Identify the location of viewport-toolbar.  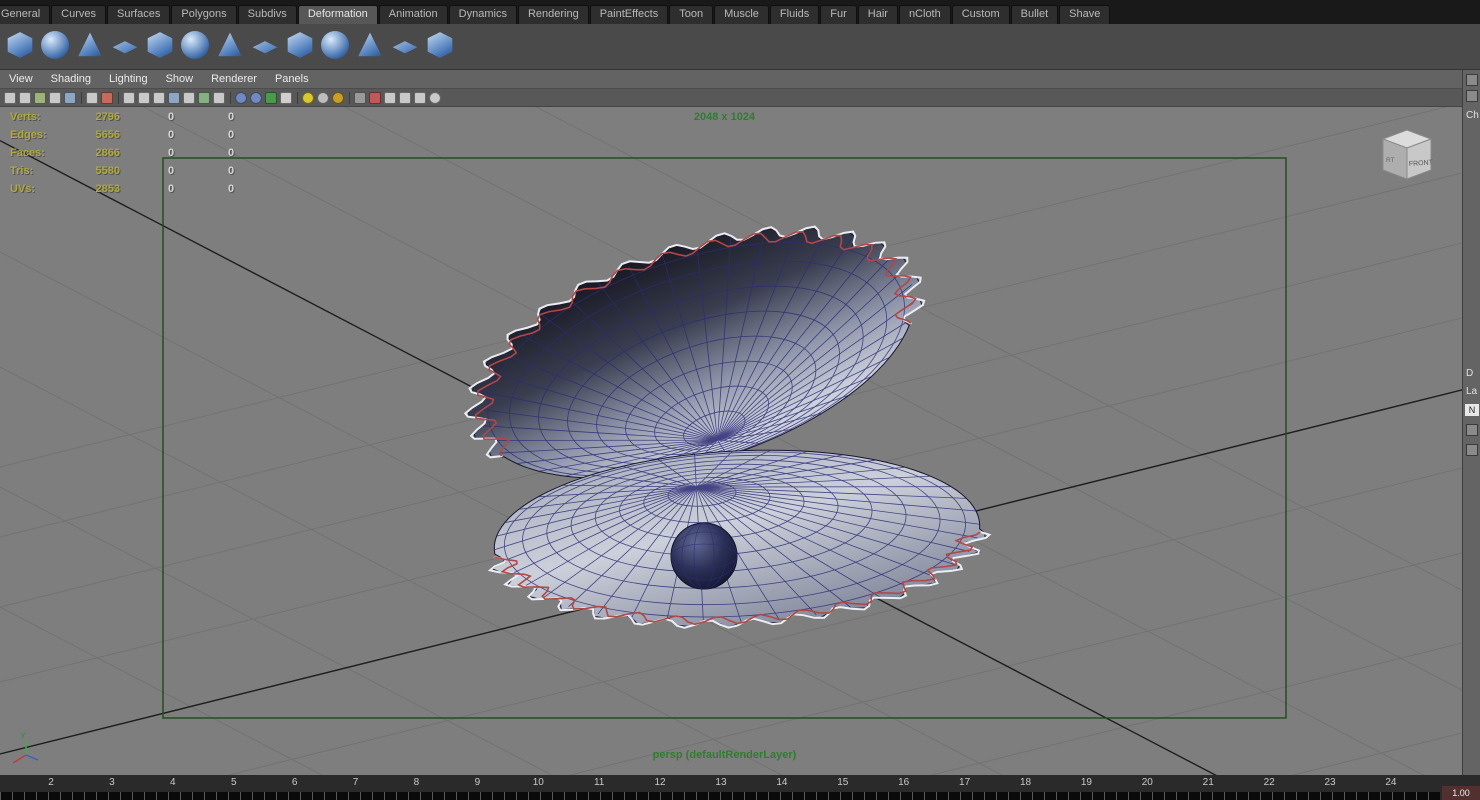
(731, 98).